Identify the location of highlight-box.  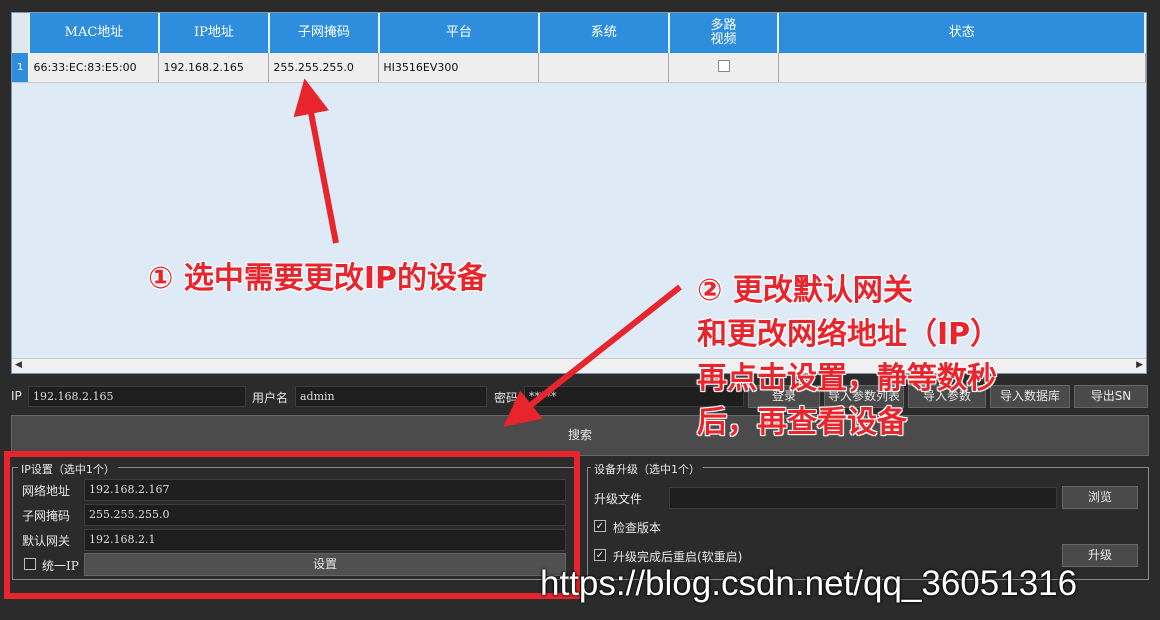
(292, 525).